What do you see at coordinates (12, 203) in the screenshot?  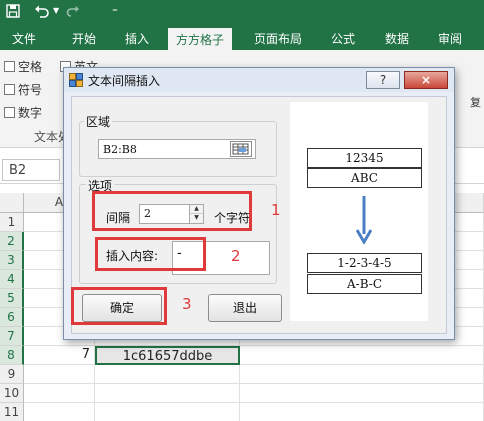 I see `select-all-corner` at bounding box center [12, 203].